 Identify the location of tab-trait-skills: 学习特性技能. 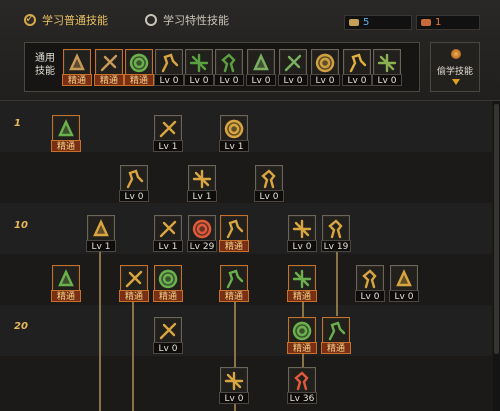
(187, 20).